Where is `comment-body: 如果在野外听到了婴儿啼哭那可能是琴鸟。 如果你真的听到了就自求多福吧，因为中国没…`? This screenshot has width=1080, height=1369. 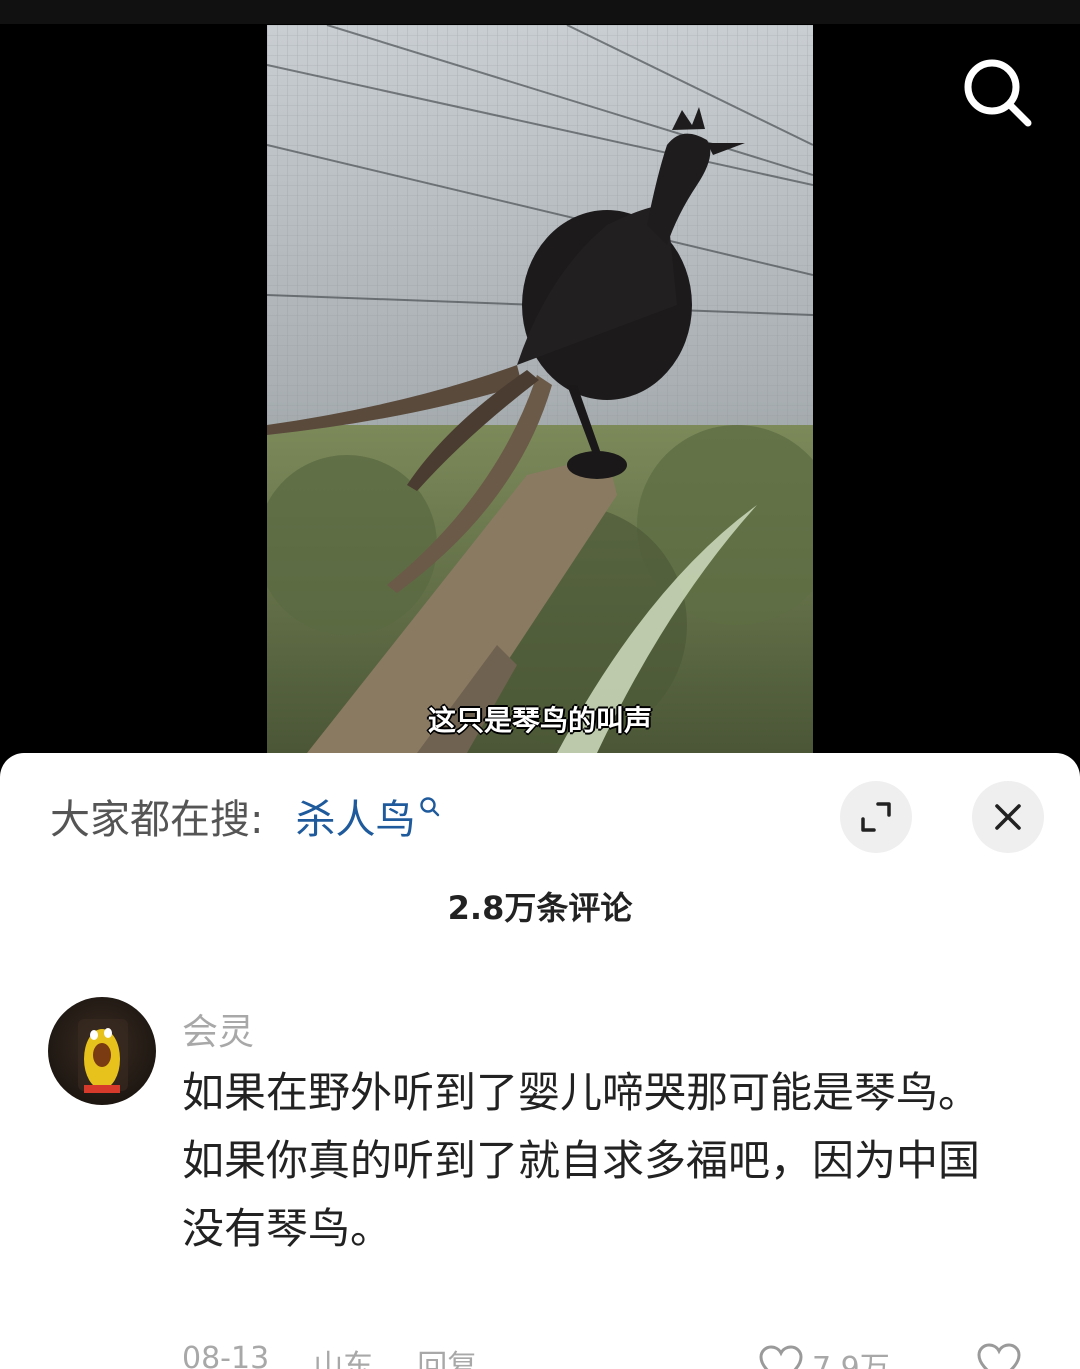
comment-body: 如果在野外听到了婴儿啼哭那可能是琴鸟。 如果你真的听到了就自求多福吧，因为中国没… is located at coordinates (597, 1161).